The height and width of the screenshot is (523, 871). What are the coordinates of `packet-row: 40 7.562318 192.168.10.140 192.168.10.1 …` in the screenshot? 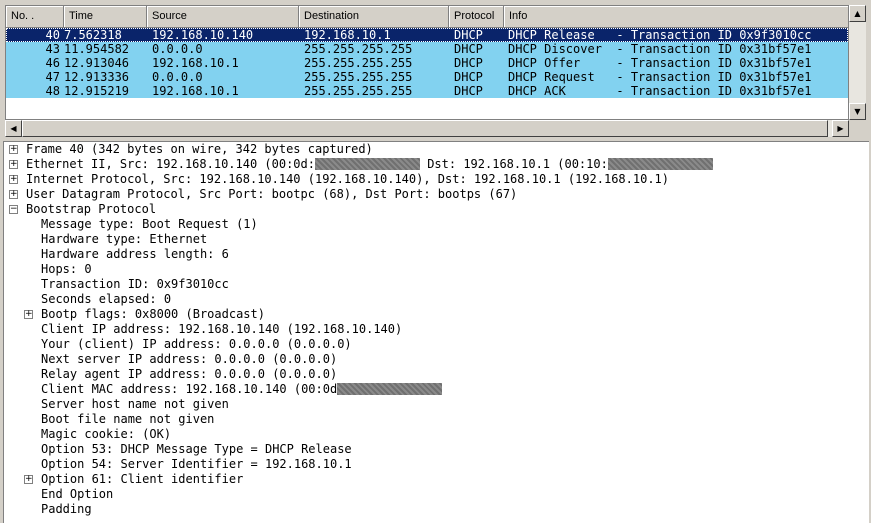 It's located at (427, 35).